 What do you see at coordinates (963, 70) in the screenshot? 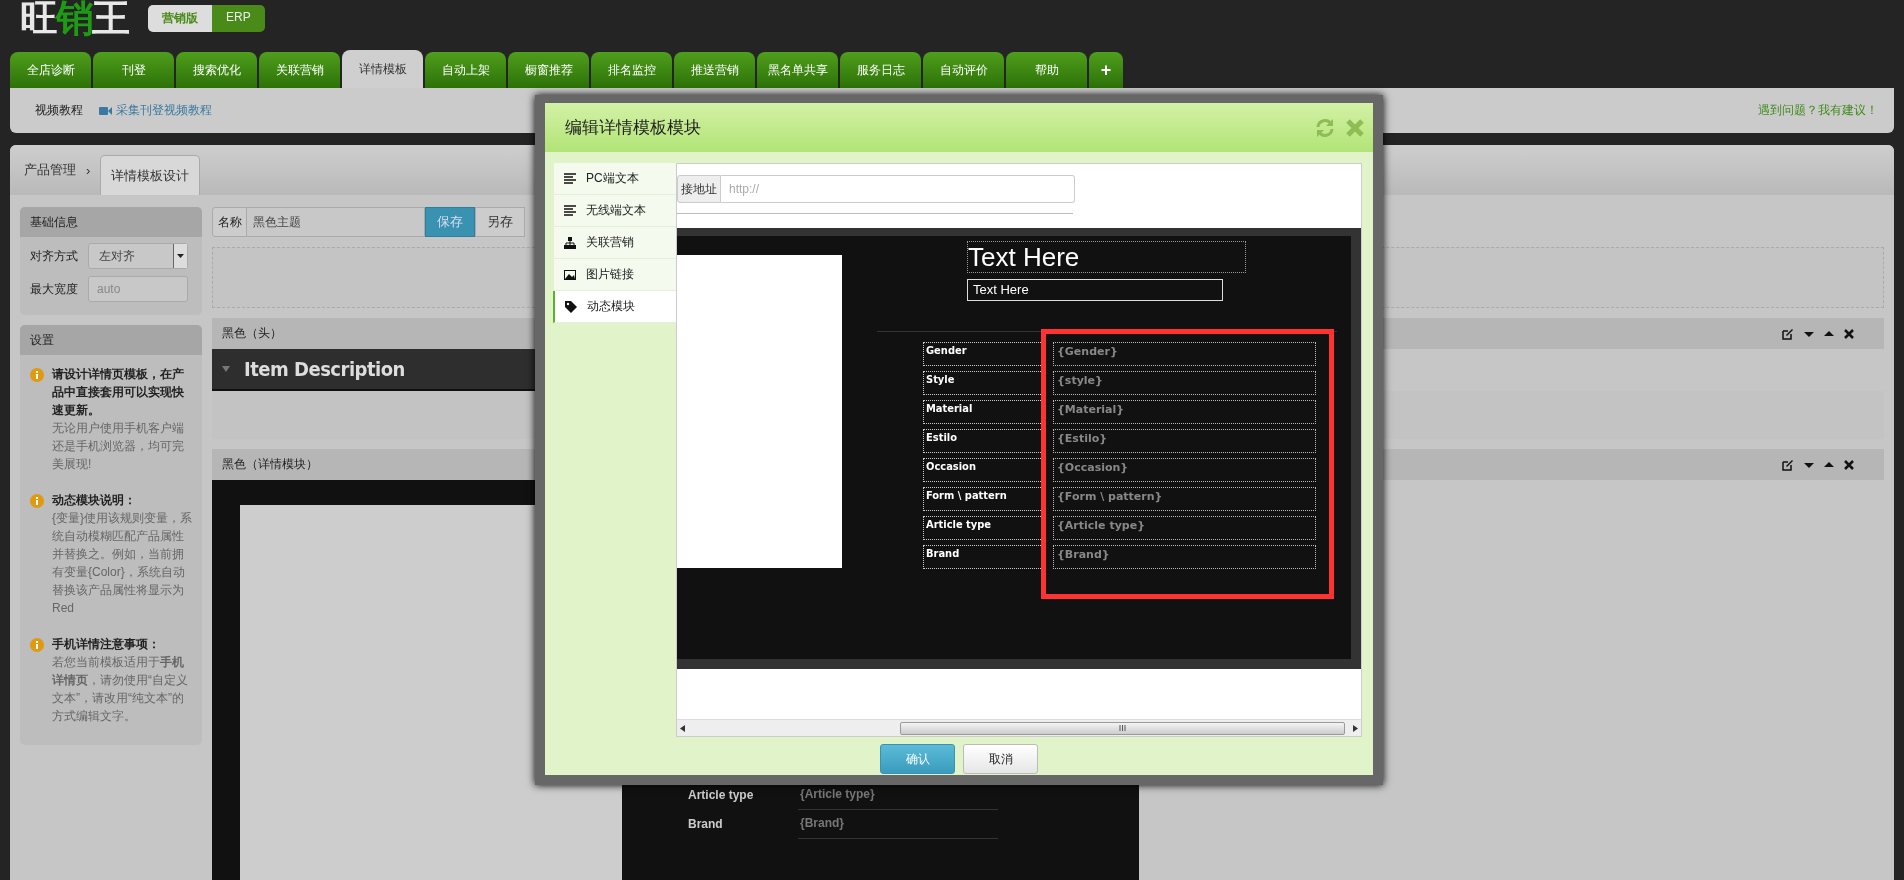
I see `nav-tab: 自动评价` at bounding box center [963, 70].